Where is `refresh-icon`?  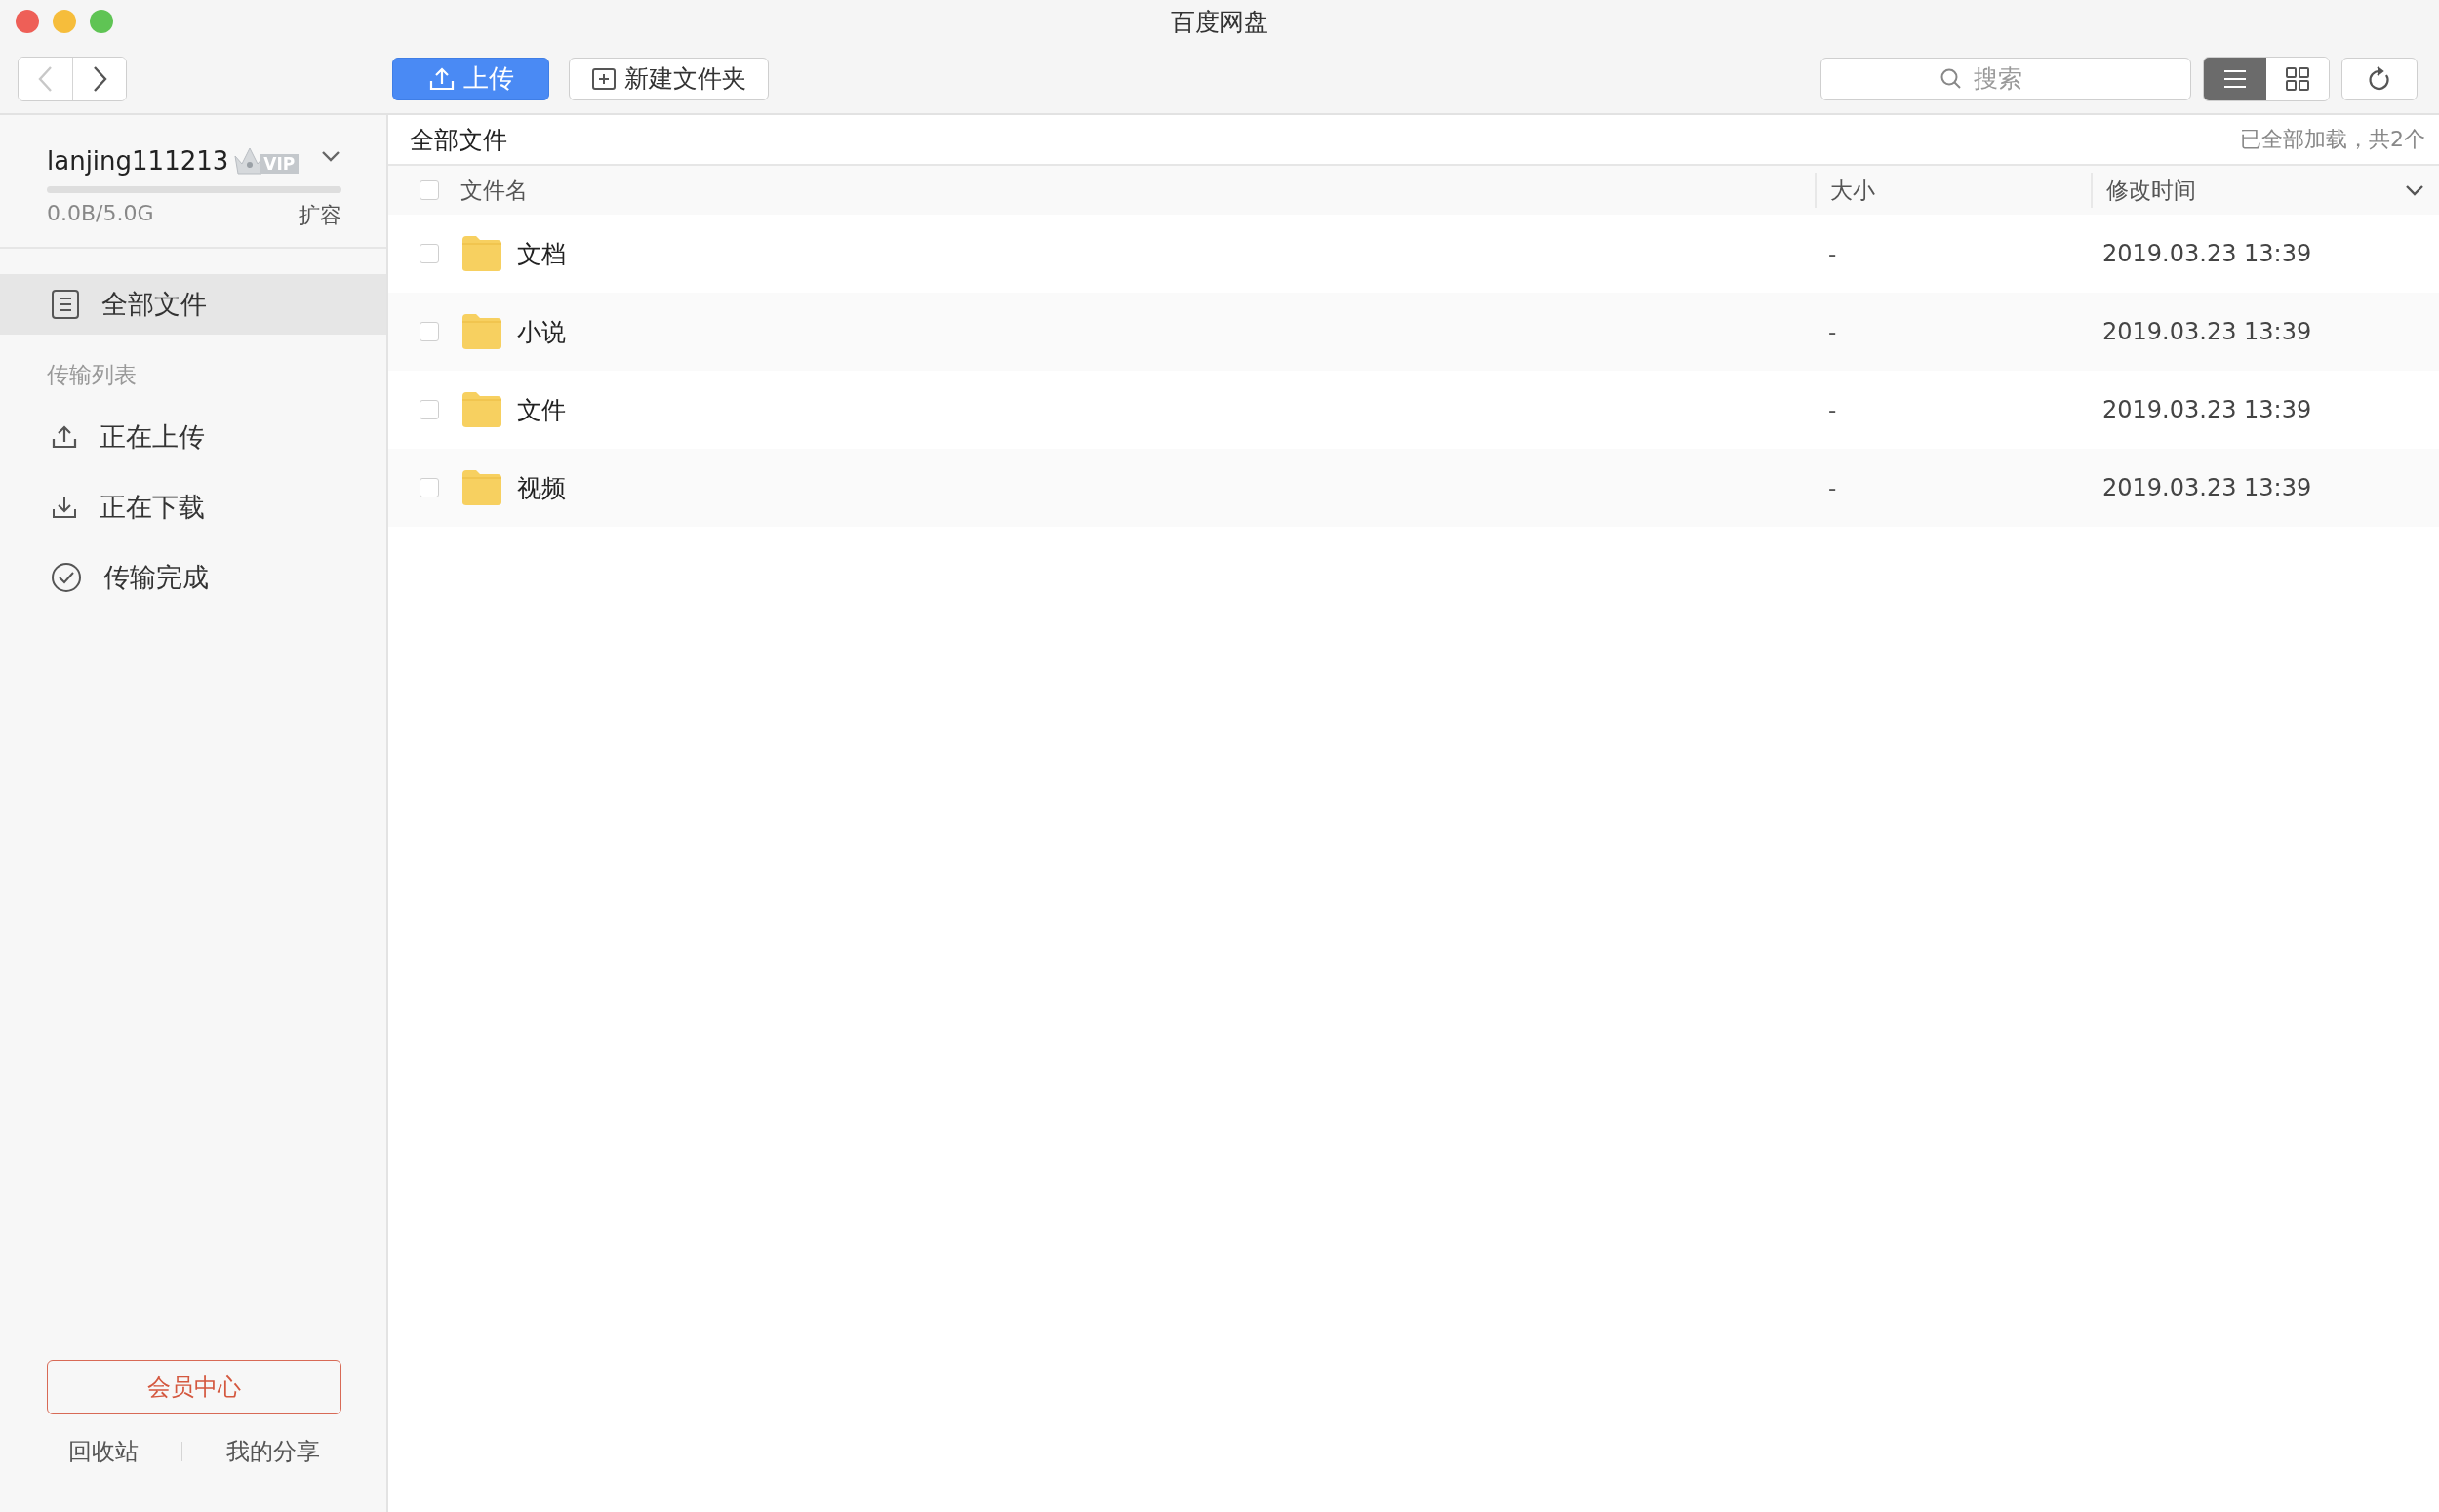 refresh-icon is located at coordinates (2380, 78).